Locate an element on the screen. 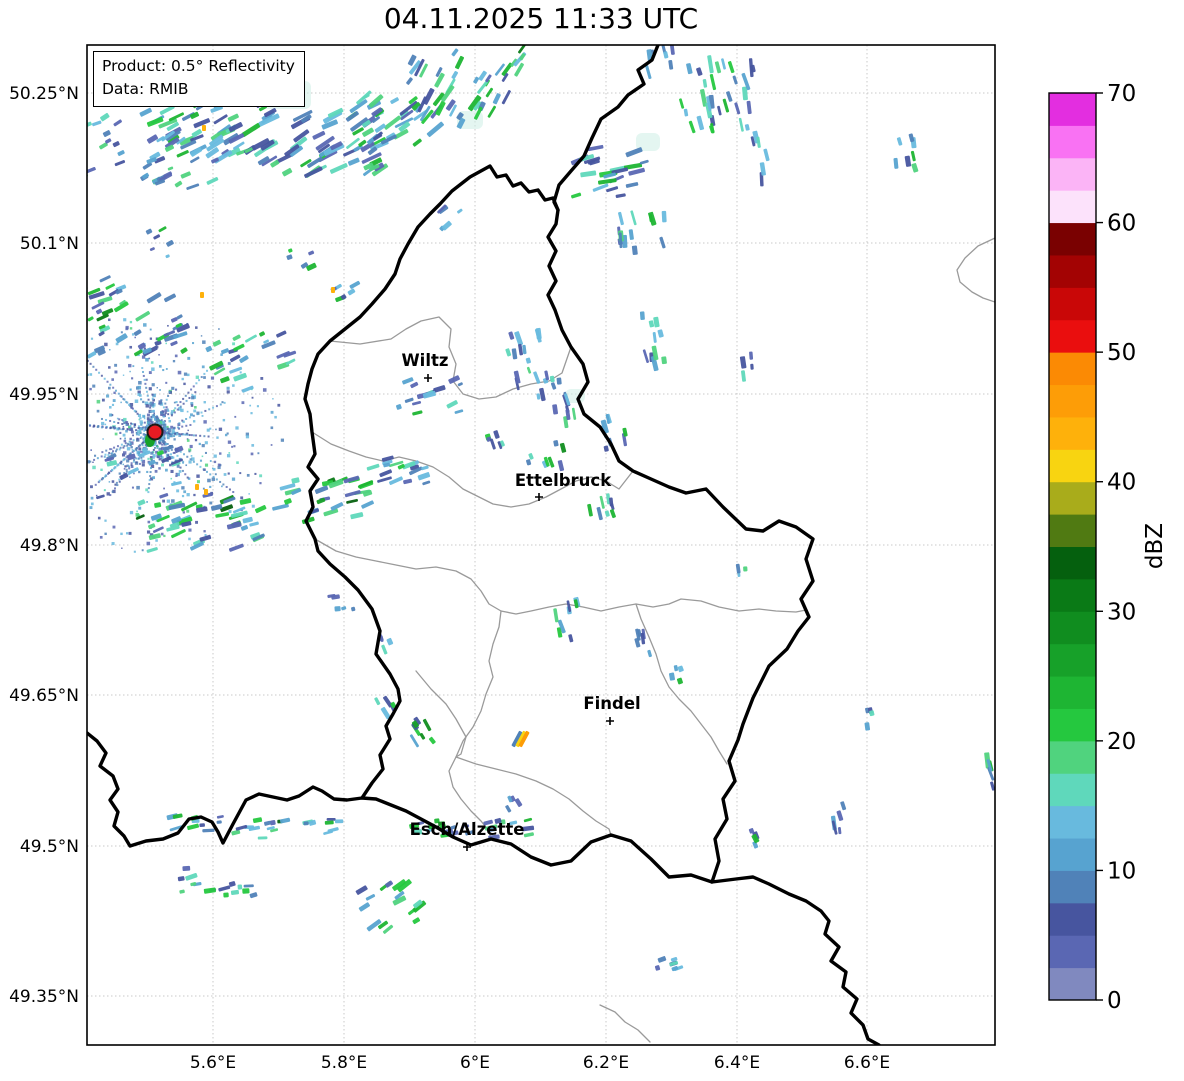  longitude-tick-label: 6°E is located at coordinates (475, 1063).